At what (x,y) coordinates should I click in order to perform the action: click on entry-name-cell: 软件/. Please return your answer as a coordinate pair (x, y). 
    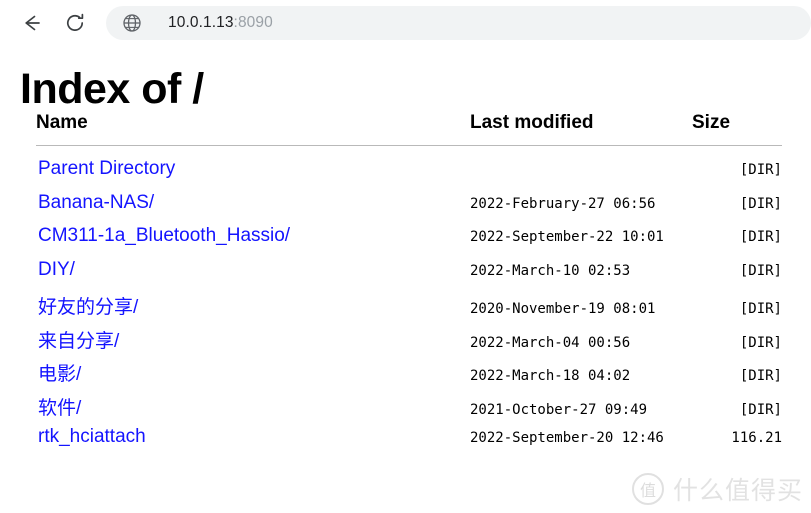
    Looking at the image, I should click on (253, 410).